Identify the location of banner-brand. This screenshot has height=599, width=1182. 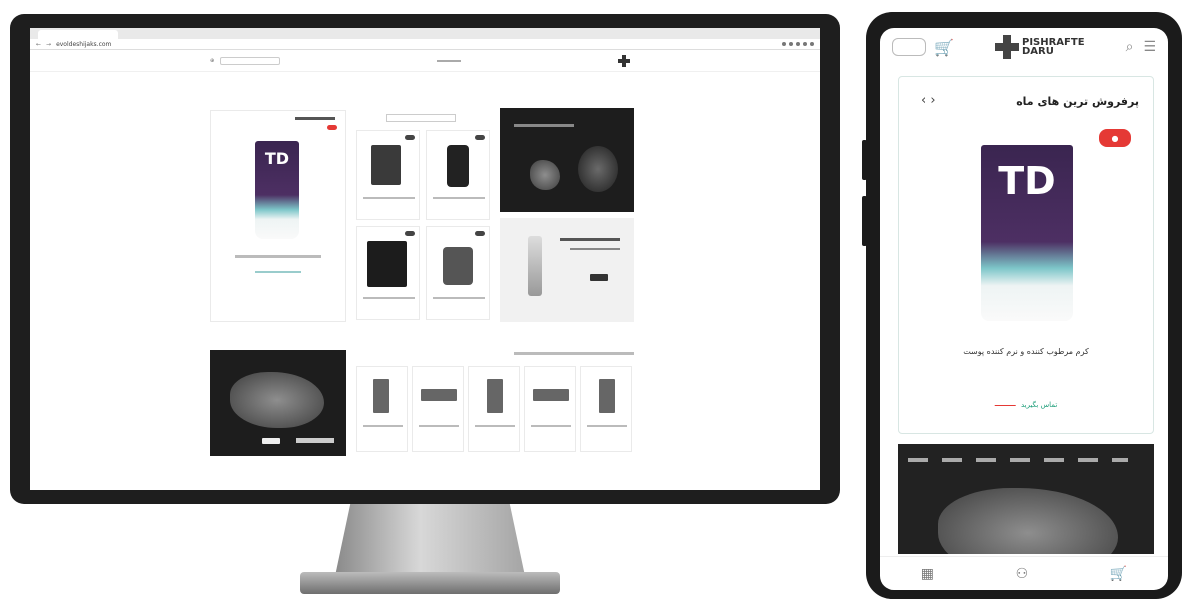
(315, 440).